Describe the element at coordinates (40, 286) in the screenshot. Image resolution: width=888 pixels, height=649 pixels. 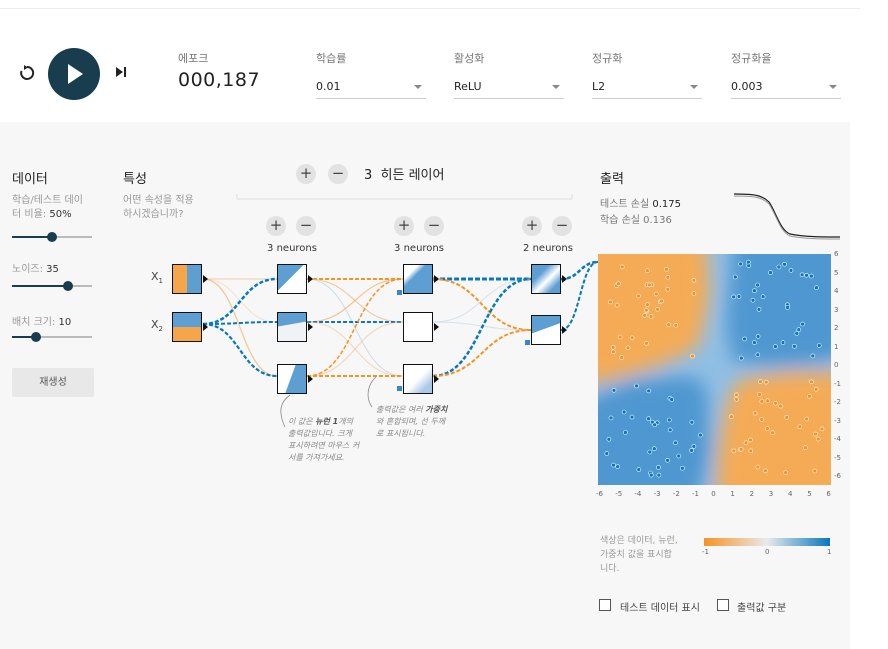
I see `slider-fill` at that location.